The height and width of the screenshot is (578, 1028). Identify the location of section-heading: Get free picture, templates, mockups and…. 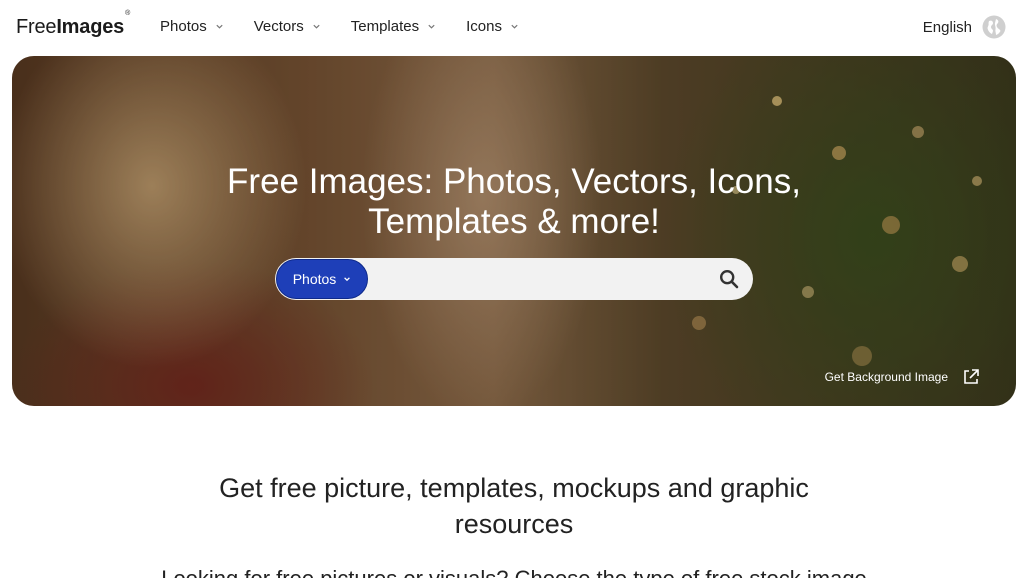
(514, 506).